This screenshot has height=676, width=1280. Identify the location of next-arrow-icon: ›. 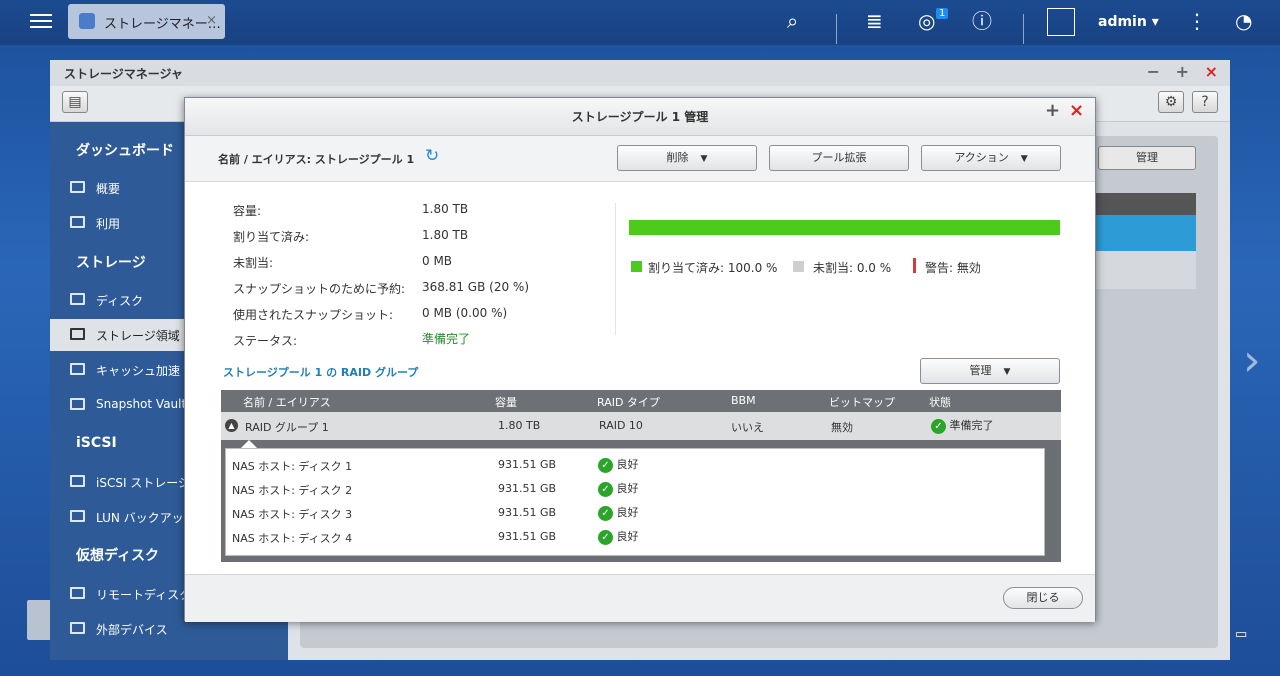
(1252, 360).